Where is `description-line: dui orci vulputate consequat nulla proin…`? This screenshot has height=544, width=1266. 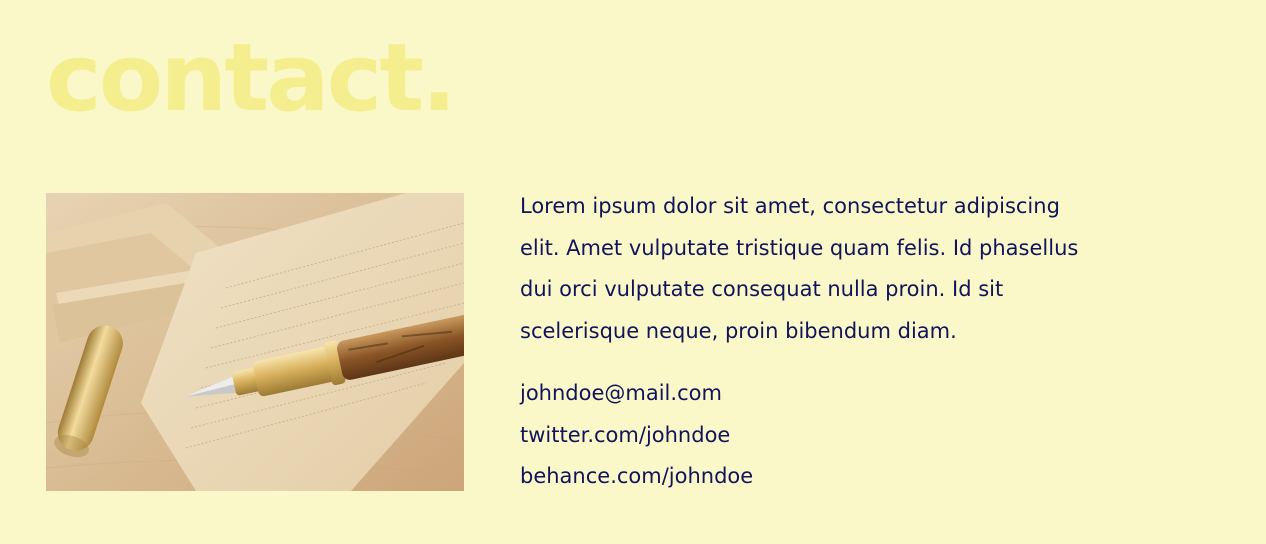 description-line: dui orci vulputate consequat nulla proin… is located at coordinates (762, 289).